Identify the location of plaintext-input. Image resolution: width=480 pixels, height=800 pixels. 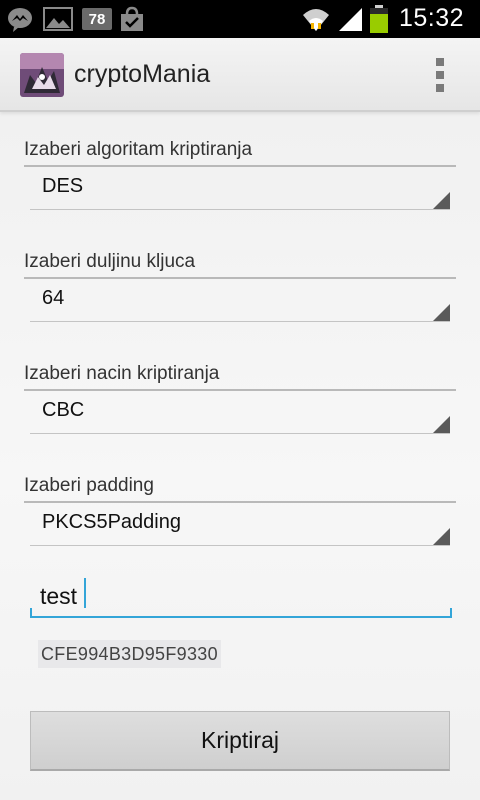
(240, 596).